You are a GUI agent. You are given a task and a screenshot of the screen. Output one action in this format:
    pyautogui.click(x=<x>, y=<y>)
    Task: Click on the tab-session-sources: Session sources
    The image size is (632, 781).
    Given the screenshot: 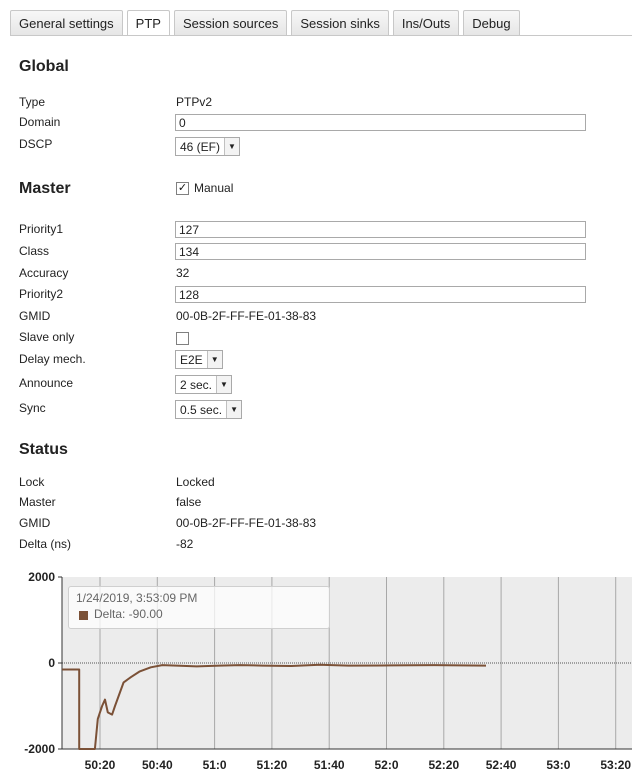 What is the action you would take?
    pyautogui.click(x=230, y=23)
    